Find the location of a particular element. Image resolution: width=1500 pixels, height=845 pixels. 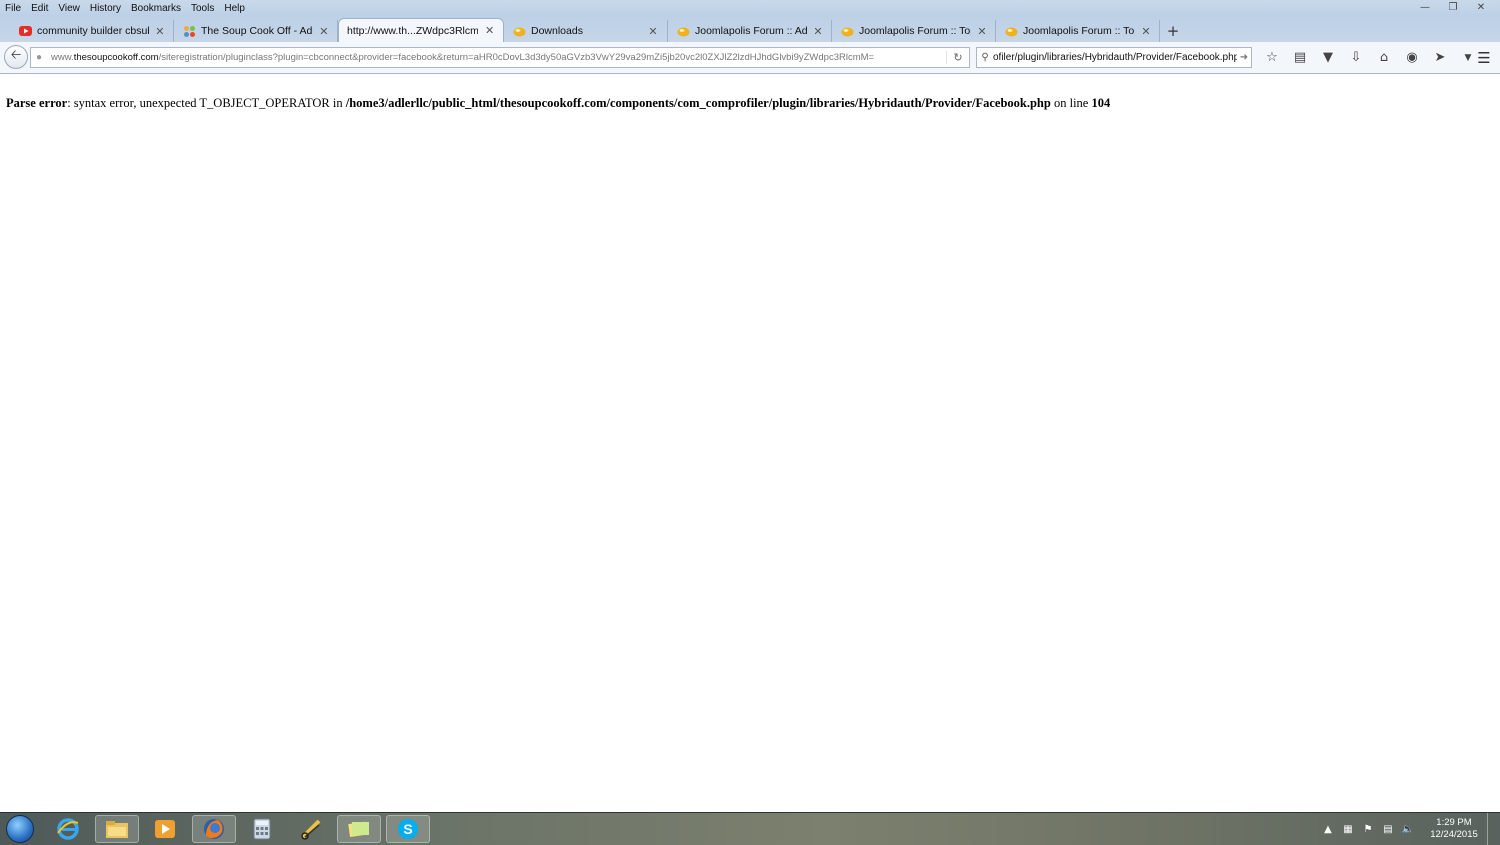

skype-icon: S is located at coordinates (408, 829).